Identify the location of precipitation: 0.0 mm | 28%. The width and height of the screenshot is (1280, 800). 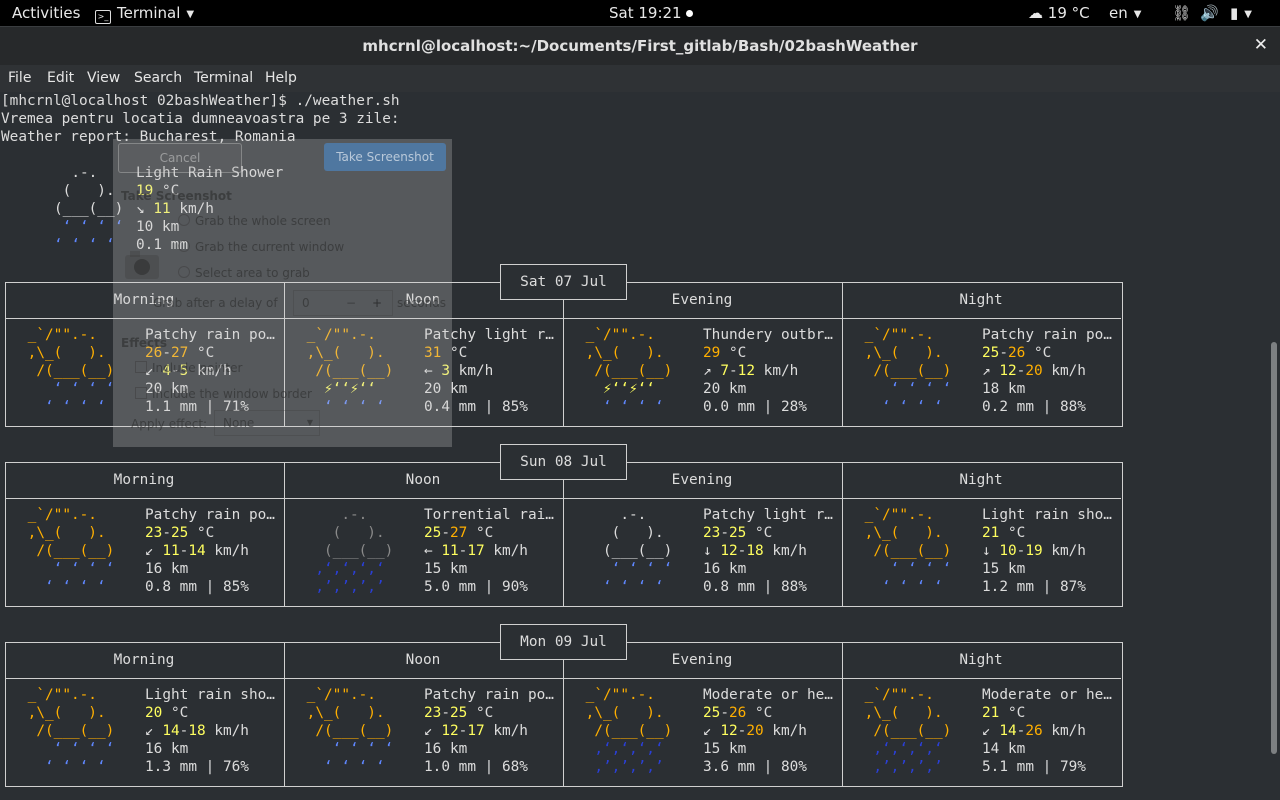
(755, 407).